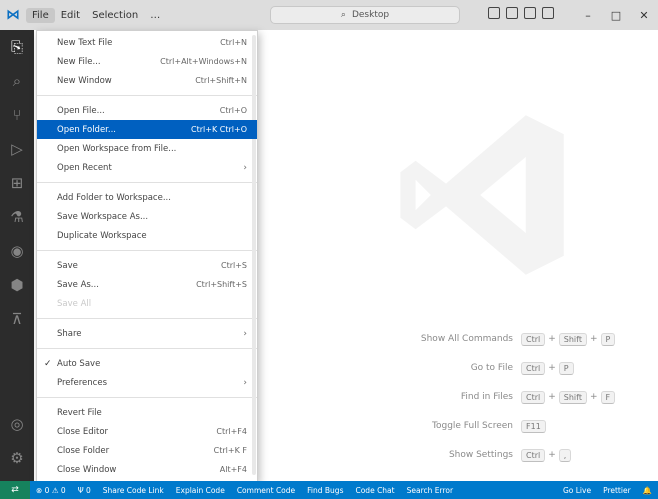  I want to click on toggle-primary-sidebar-icon, so click(494, 13).